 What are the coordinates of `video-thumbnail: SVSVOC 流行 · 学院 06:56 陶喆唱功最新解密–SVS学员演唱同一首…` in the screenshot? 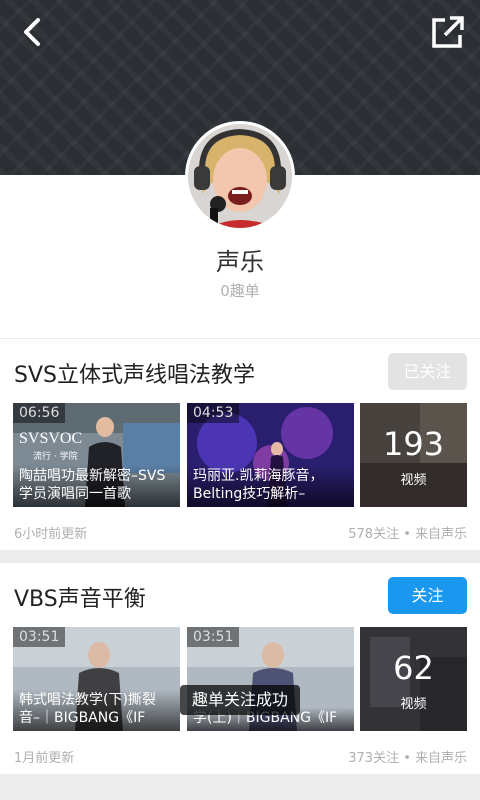 It's located at (96, 455).